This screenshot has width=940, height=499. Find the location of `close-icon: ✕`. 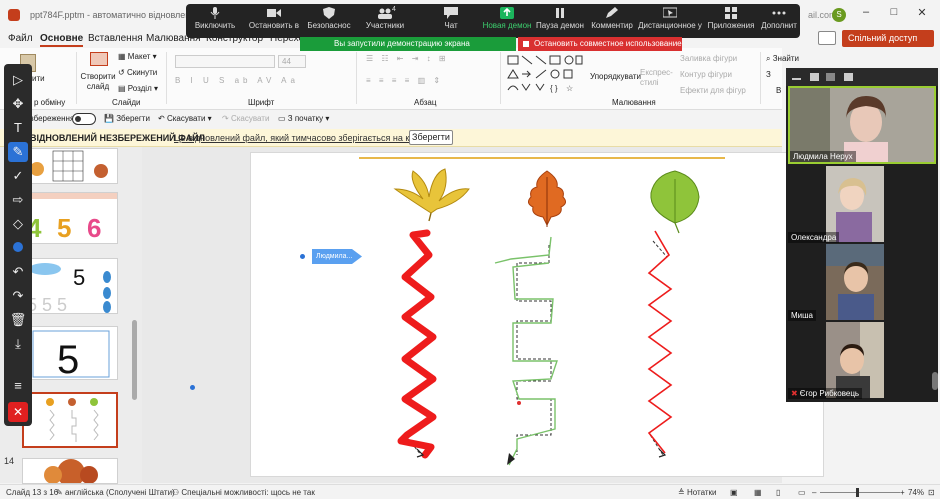

close-icon: ✕ is located at coordinates (18, 412).